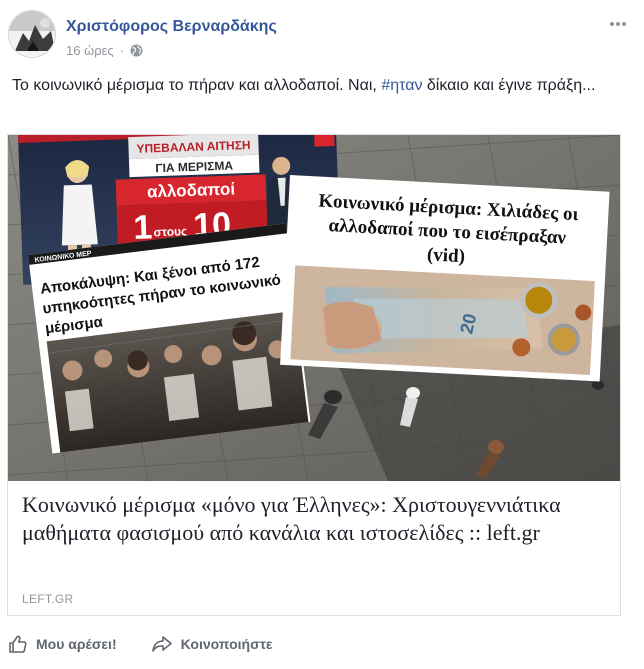  Describe the element at coordinates (171, 27) in the screenshot. I see `author-name-link: Χριστόφορος Βερναρδάκης` at that location.